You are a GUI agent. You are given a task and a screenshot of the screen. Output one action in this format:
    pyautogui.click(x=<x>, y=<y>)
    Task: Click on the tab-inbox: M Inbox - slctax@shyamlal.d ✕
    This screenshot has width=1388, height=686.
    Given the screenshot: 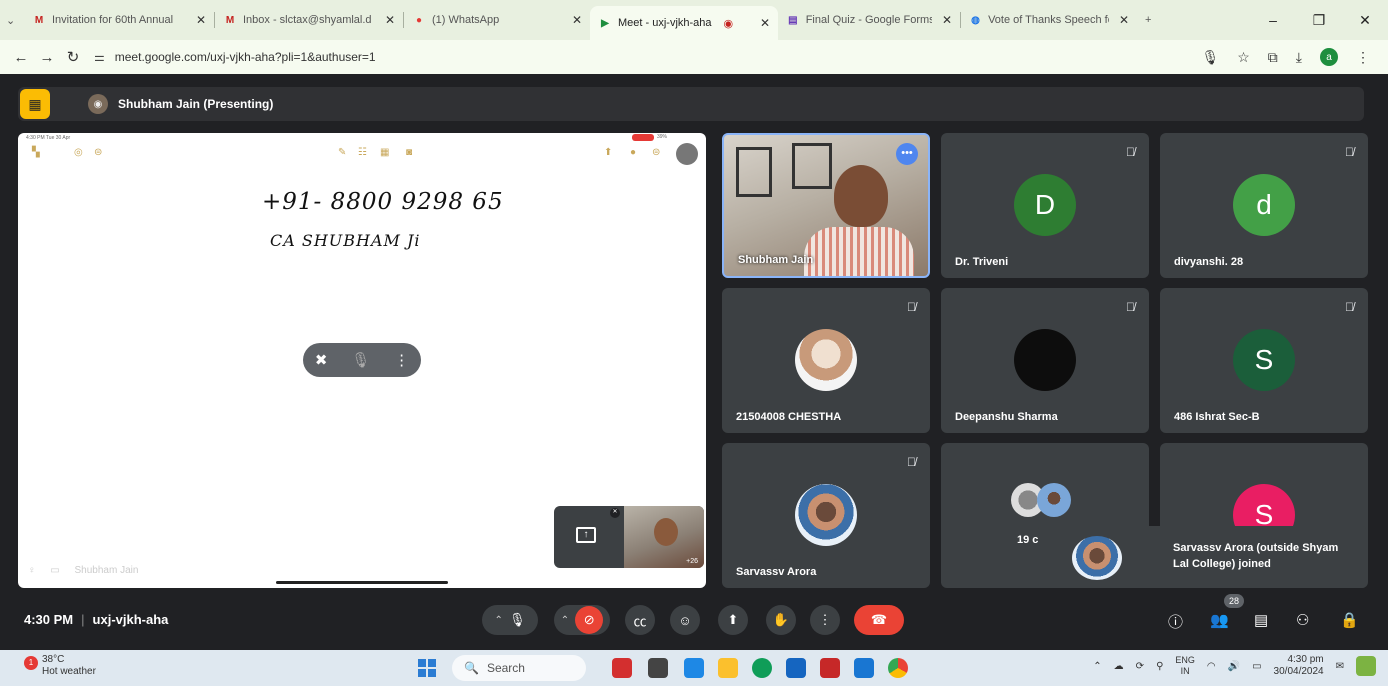 What is the action you would take?
    pyautogui.click(x=309, y=20)
    